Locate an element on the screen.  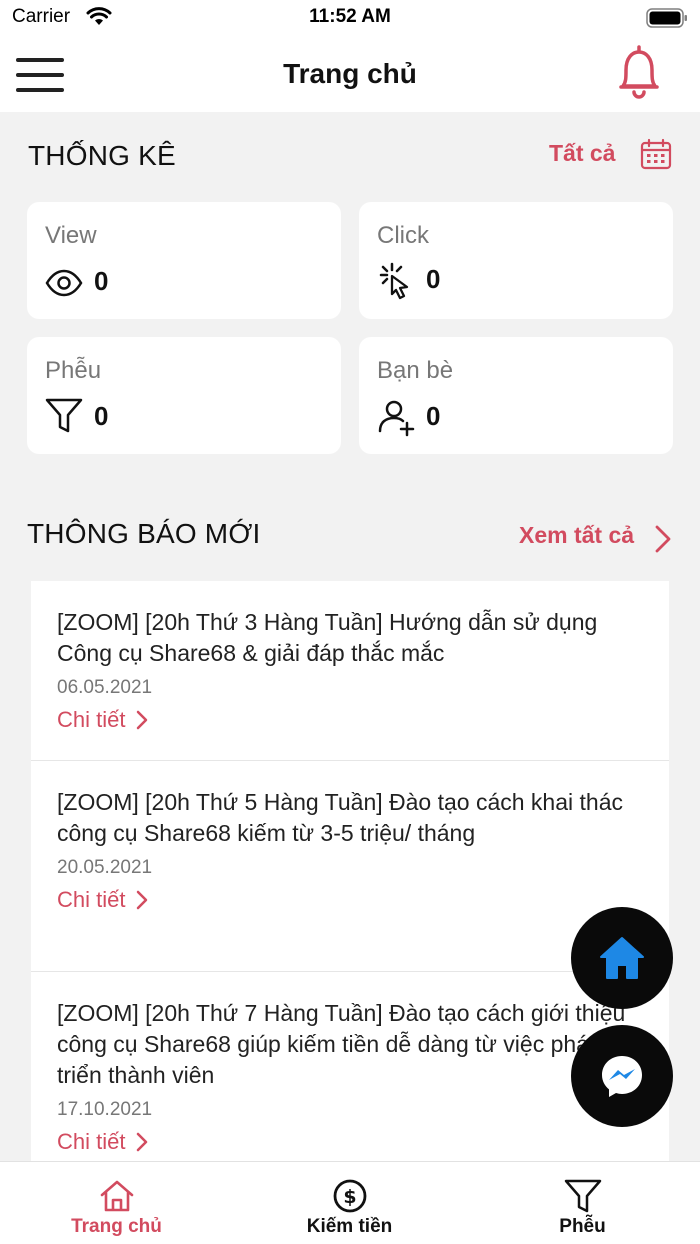
tab-label: Phễu is located at coordinates (582, 1226).